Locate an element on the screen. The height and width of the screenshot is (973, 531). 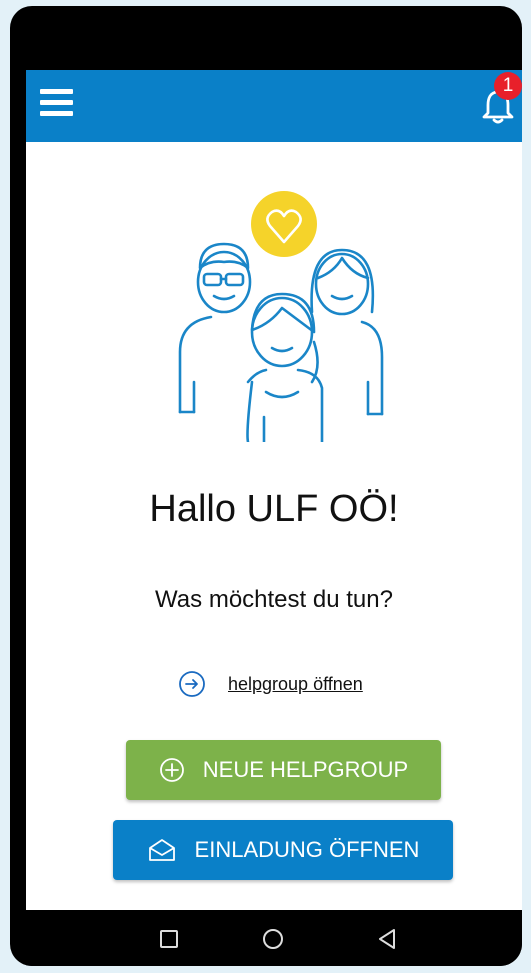
new-helpgroup-label: NEUE HELPGROUP is located at coordinates (305, 769).